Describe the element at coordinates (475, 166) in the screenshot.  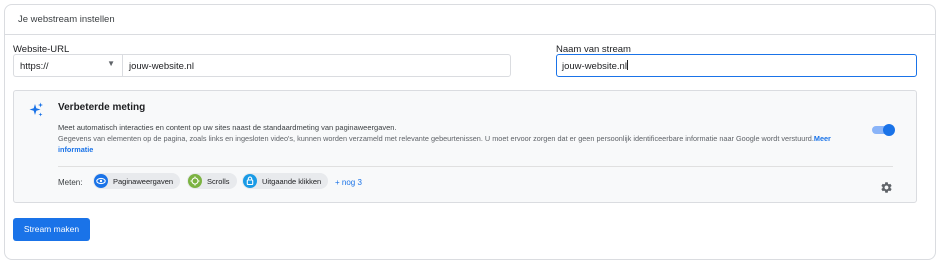
I see `divider` at that location.